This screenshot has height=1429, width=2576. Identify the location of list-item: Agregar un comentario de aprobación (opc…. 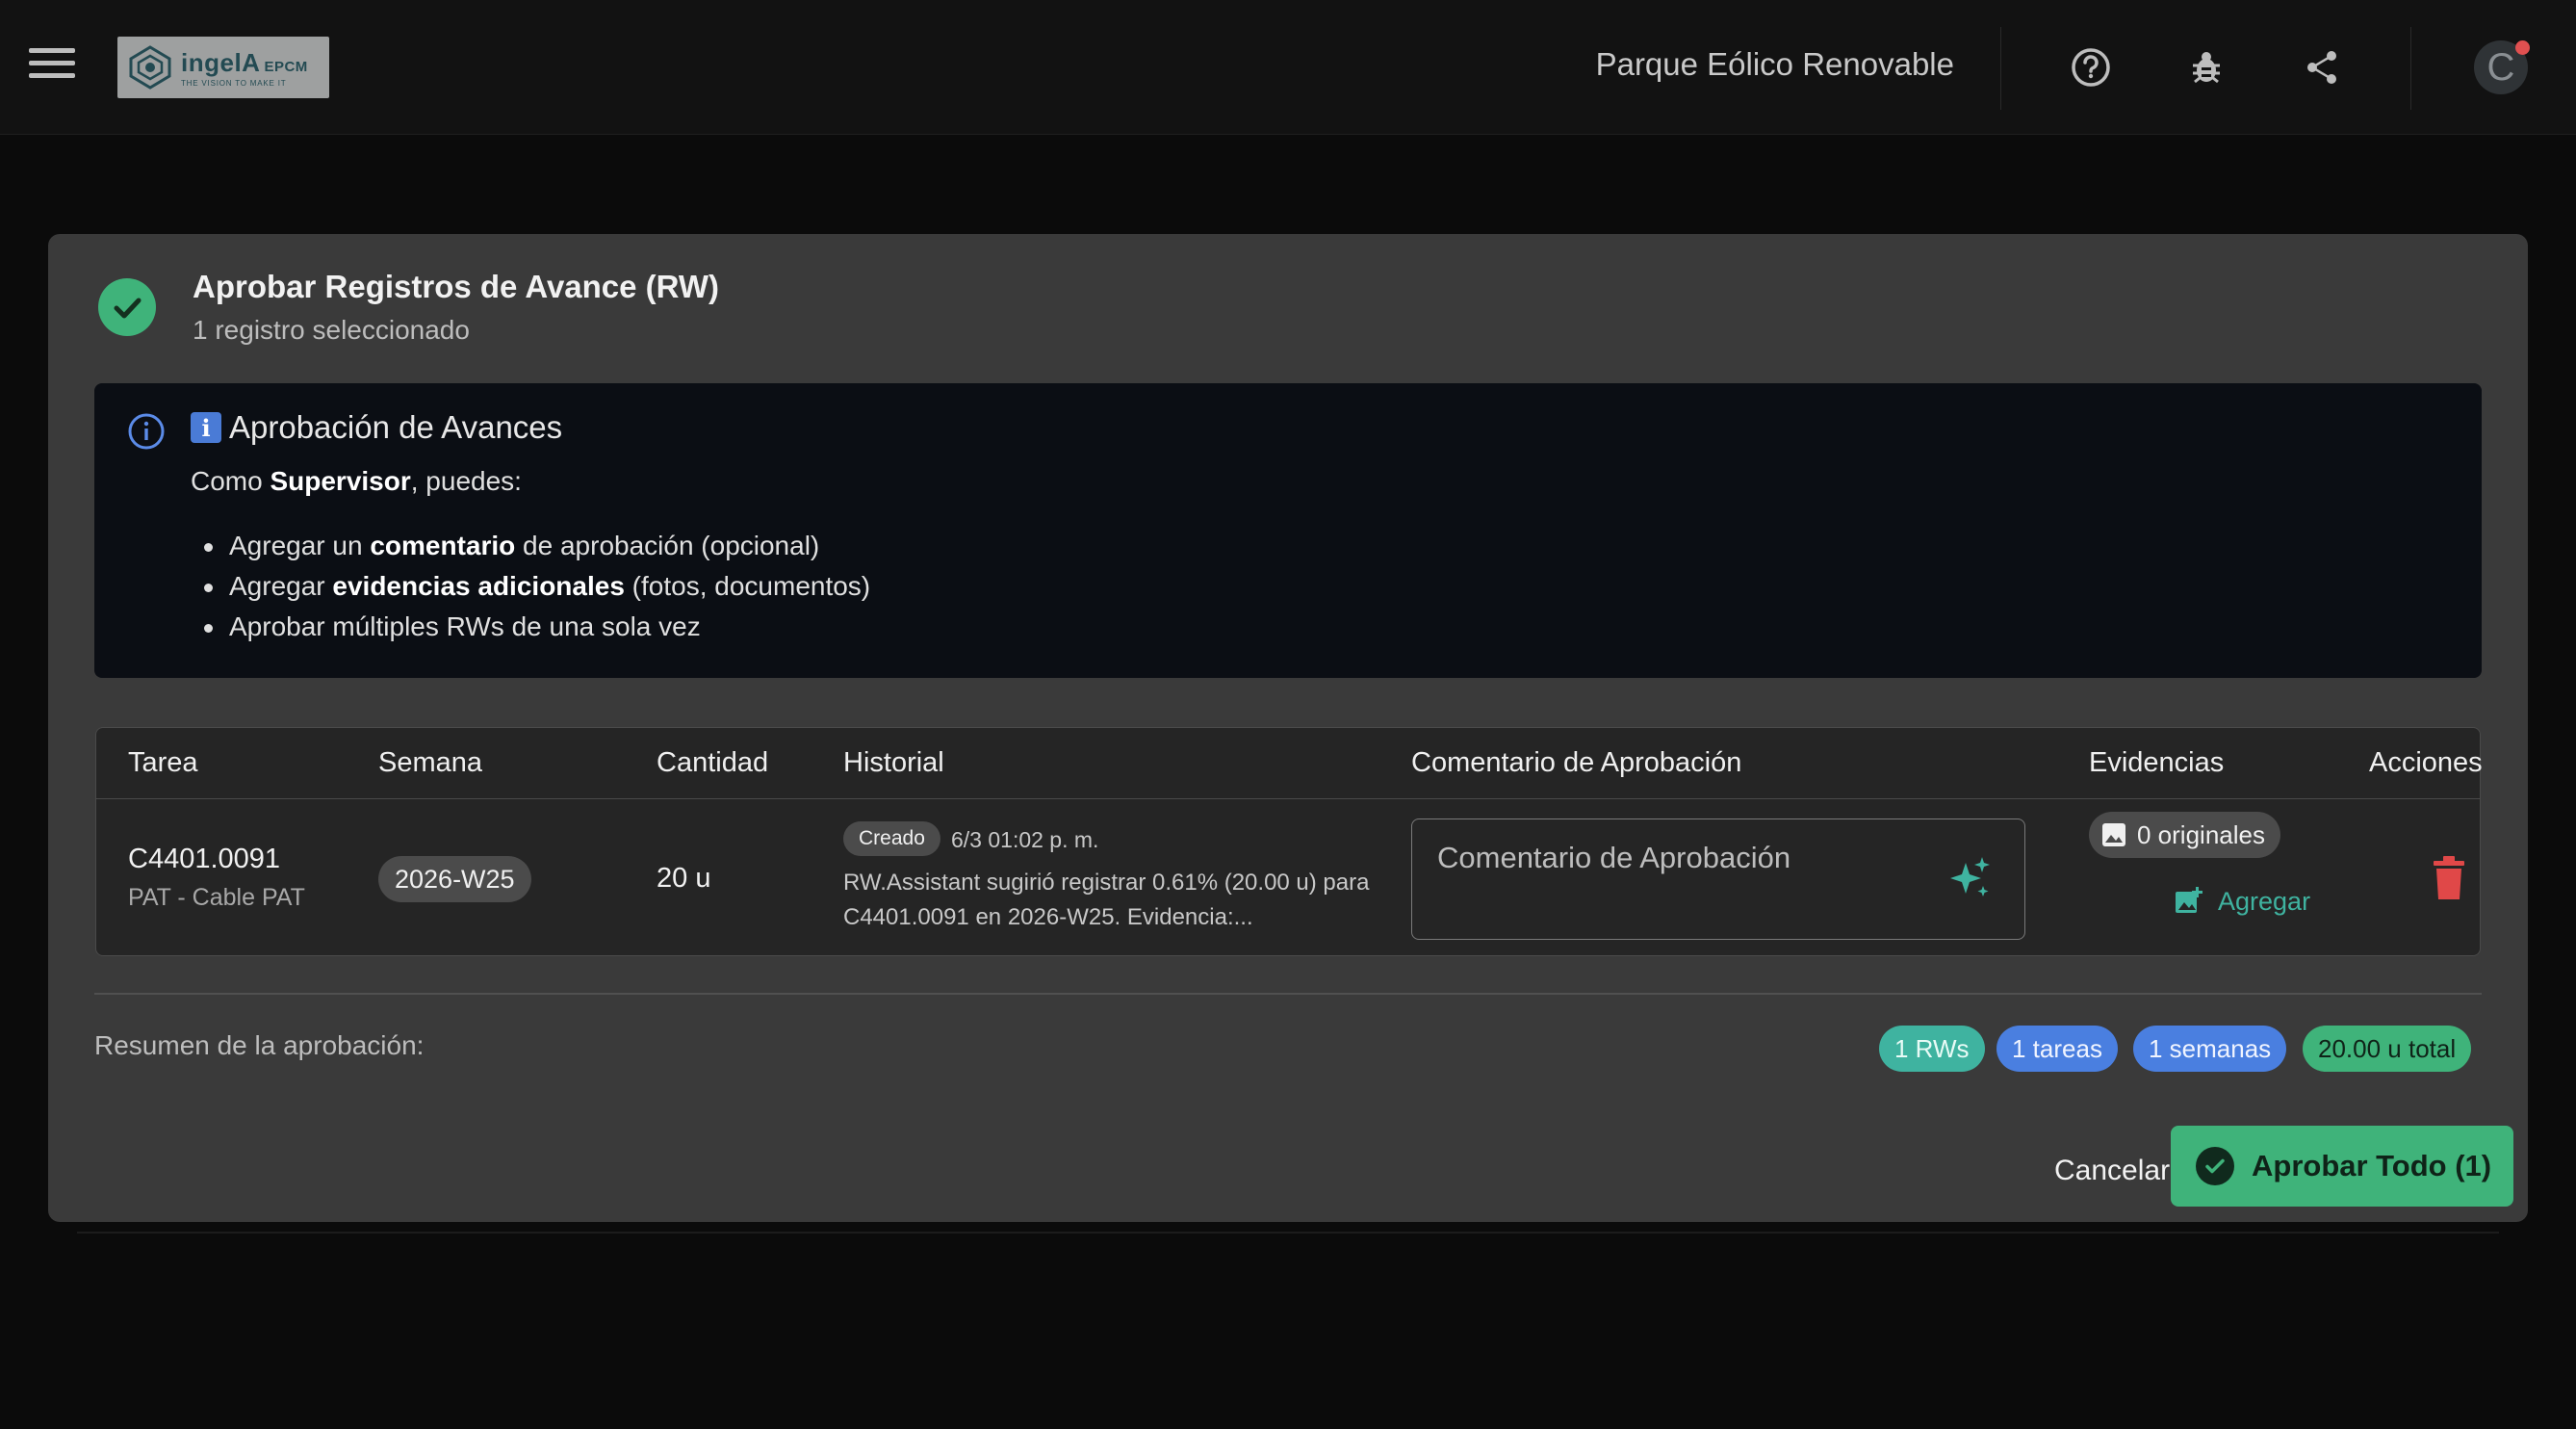
(530, 546).